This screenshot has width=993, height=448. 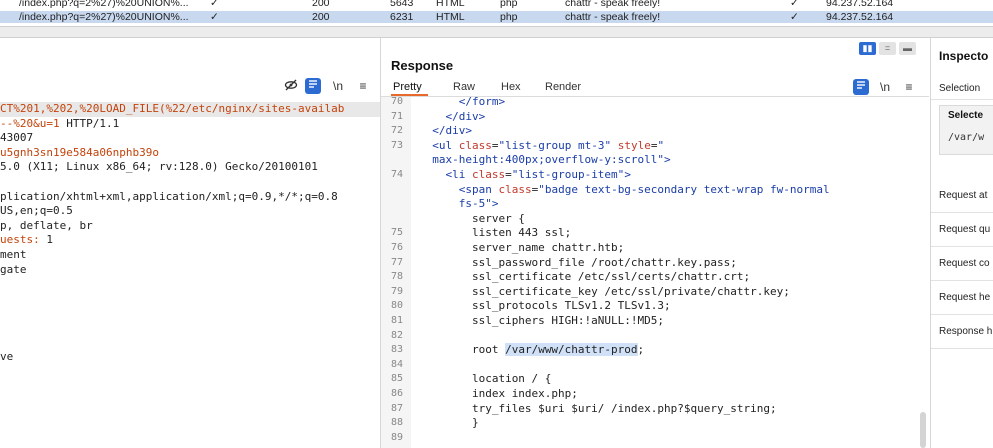 What do you see at coordinates (190, 211) in the screenshot?
I see `request-line: US,en;q=0.5` at bounding box center [190, 211].